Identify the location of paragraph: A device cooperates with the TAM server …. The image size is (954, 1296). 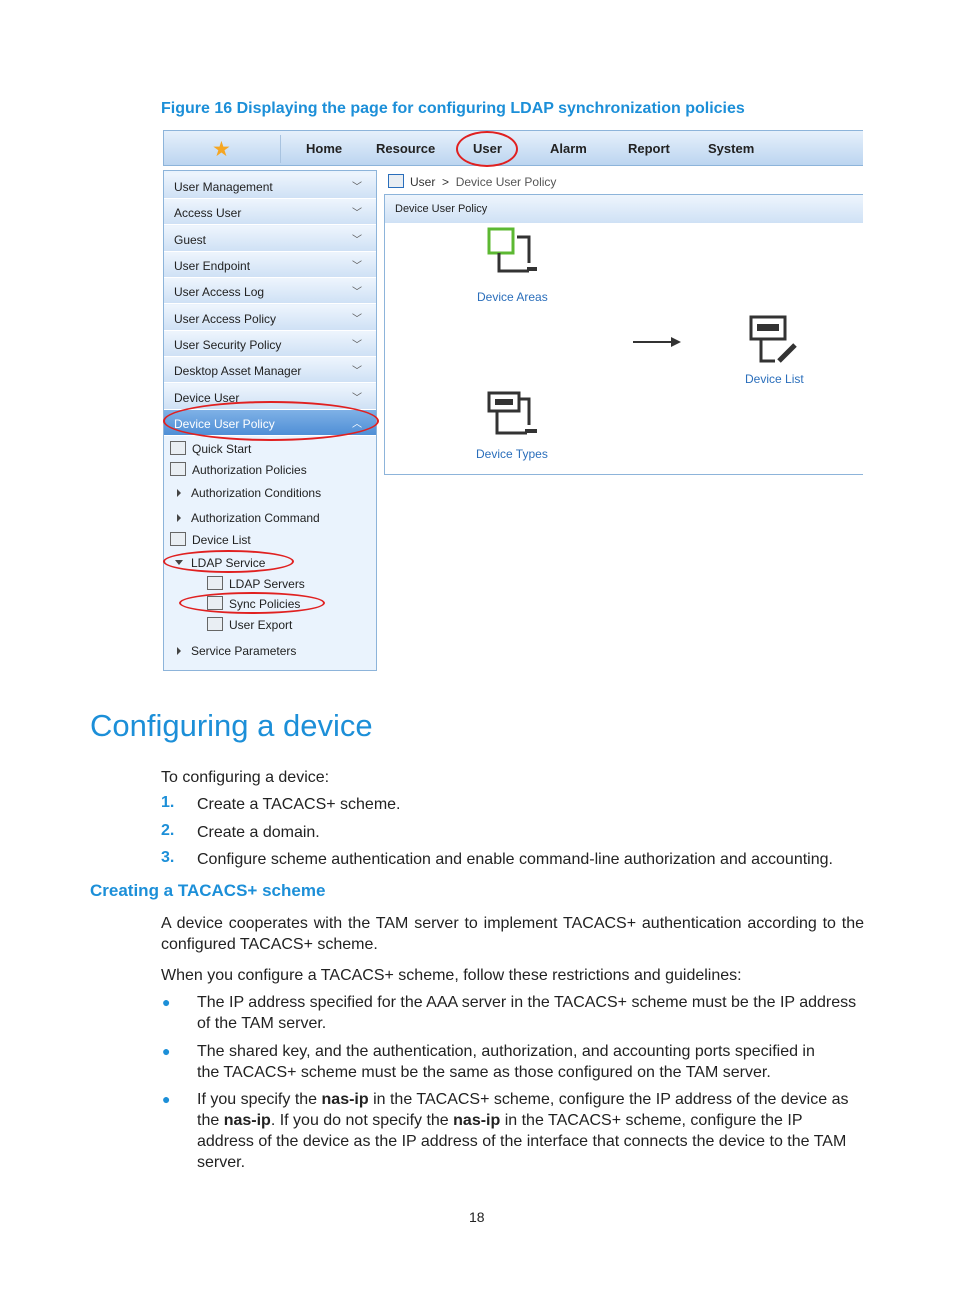
(512, 934).